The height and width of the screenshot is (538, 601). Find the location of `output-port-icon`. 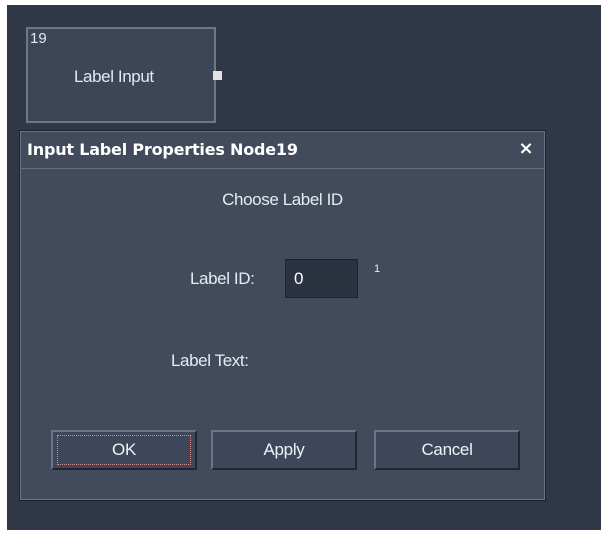

output-port-icon is located at coordinates (217, 75).